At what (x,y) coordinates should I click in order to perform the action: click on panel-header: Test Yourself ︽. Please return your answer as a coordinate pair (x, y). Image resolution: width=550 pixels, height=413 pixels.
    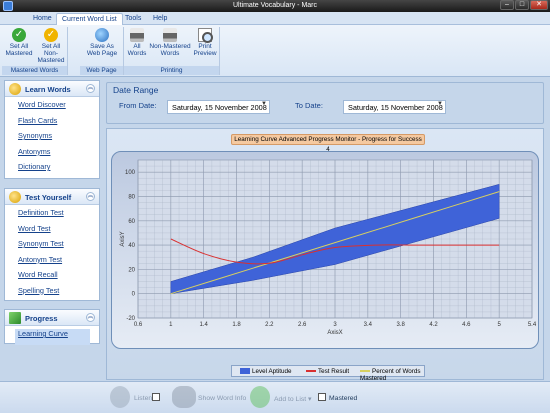
    Looking at the image, I should click on (52, 197).